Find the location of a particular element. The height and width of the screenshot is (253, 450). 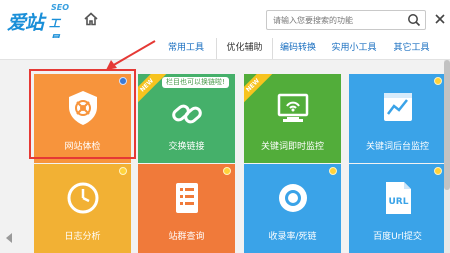

tile-keyword-background-monitor: 关键词后台监控 is located at coordinates (397, 118).